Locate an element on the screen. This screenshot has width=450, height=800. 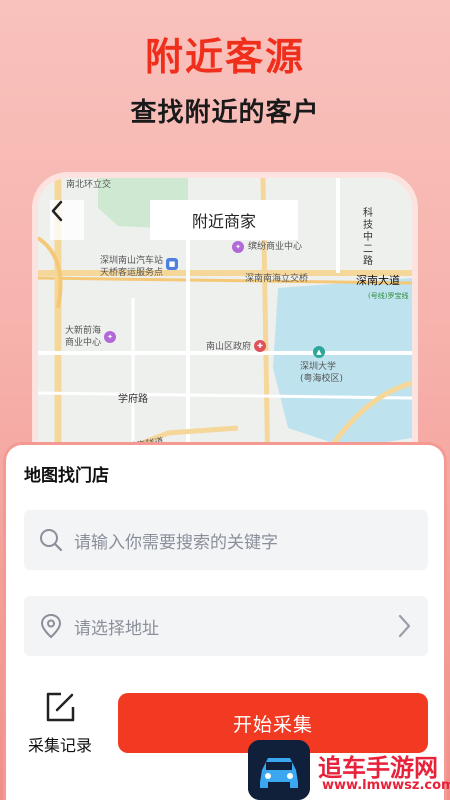
location-pin-icon is located at coordinates (51, 626).